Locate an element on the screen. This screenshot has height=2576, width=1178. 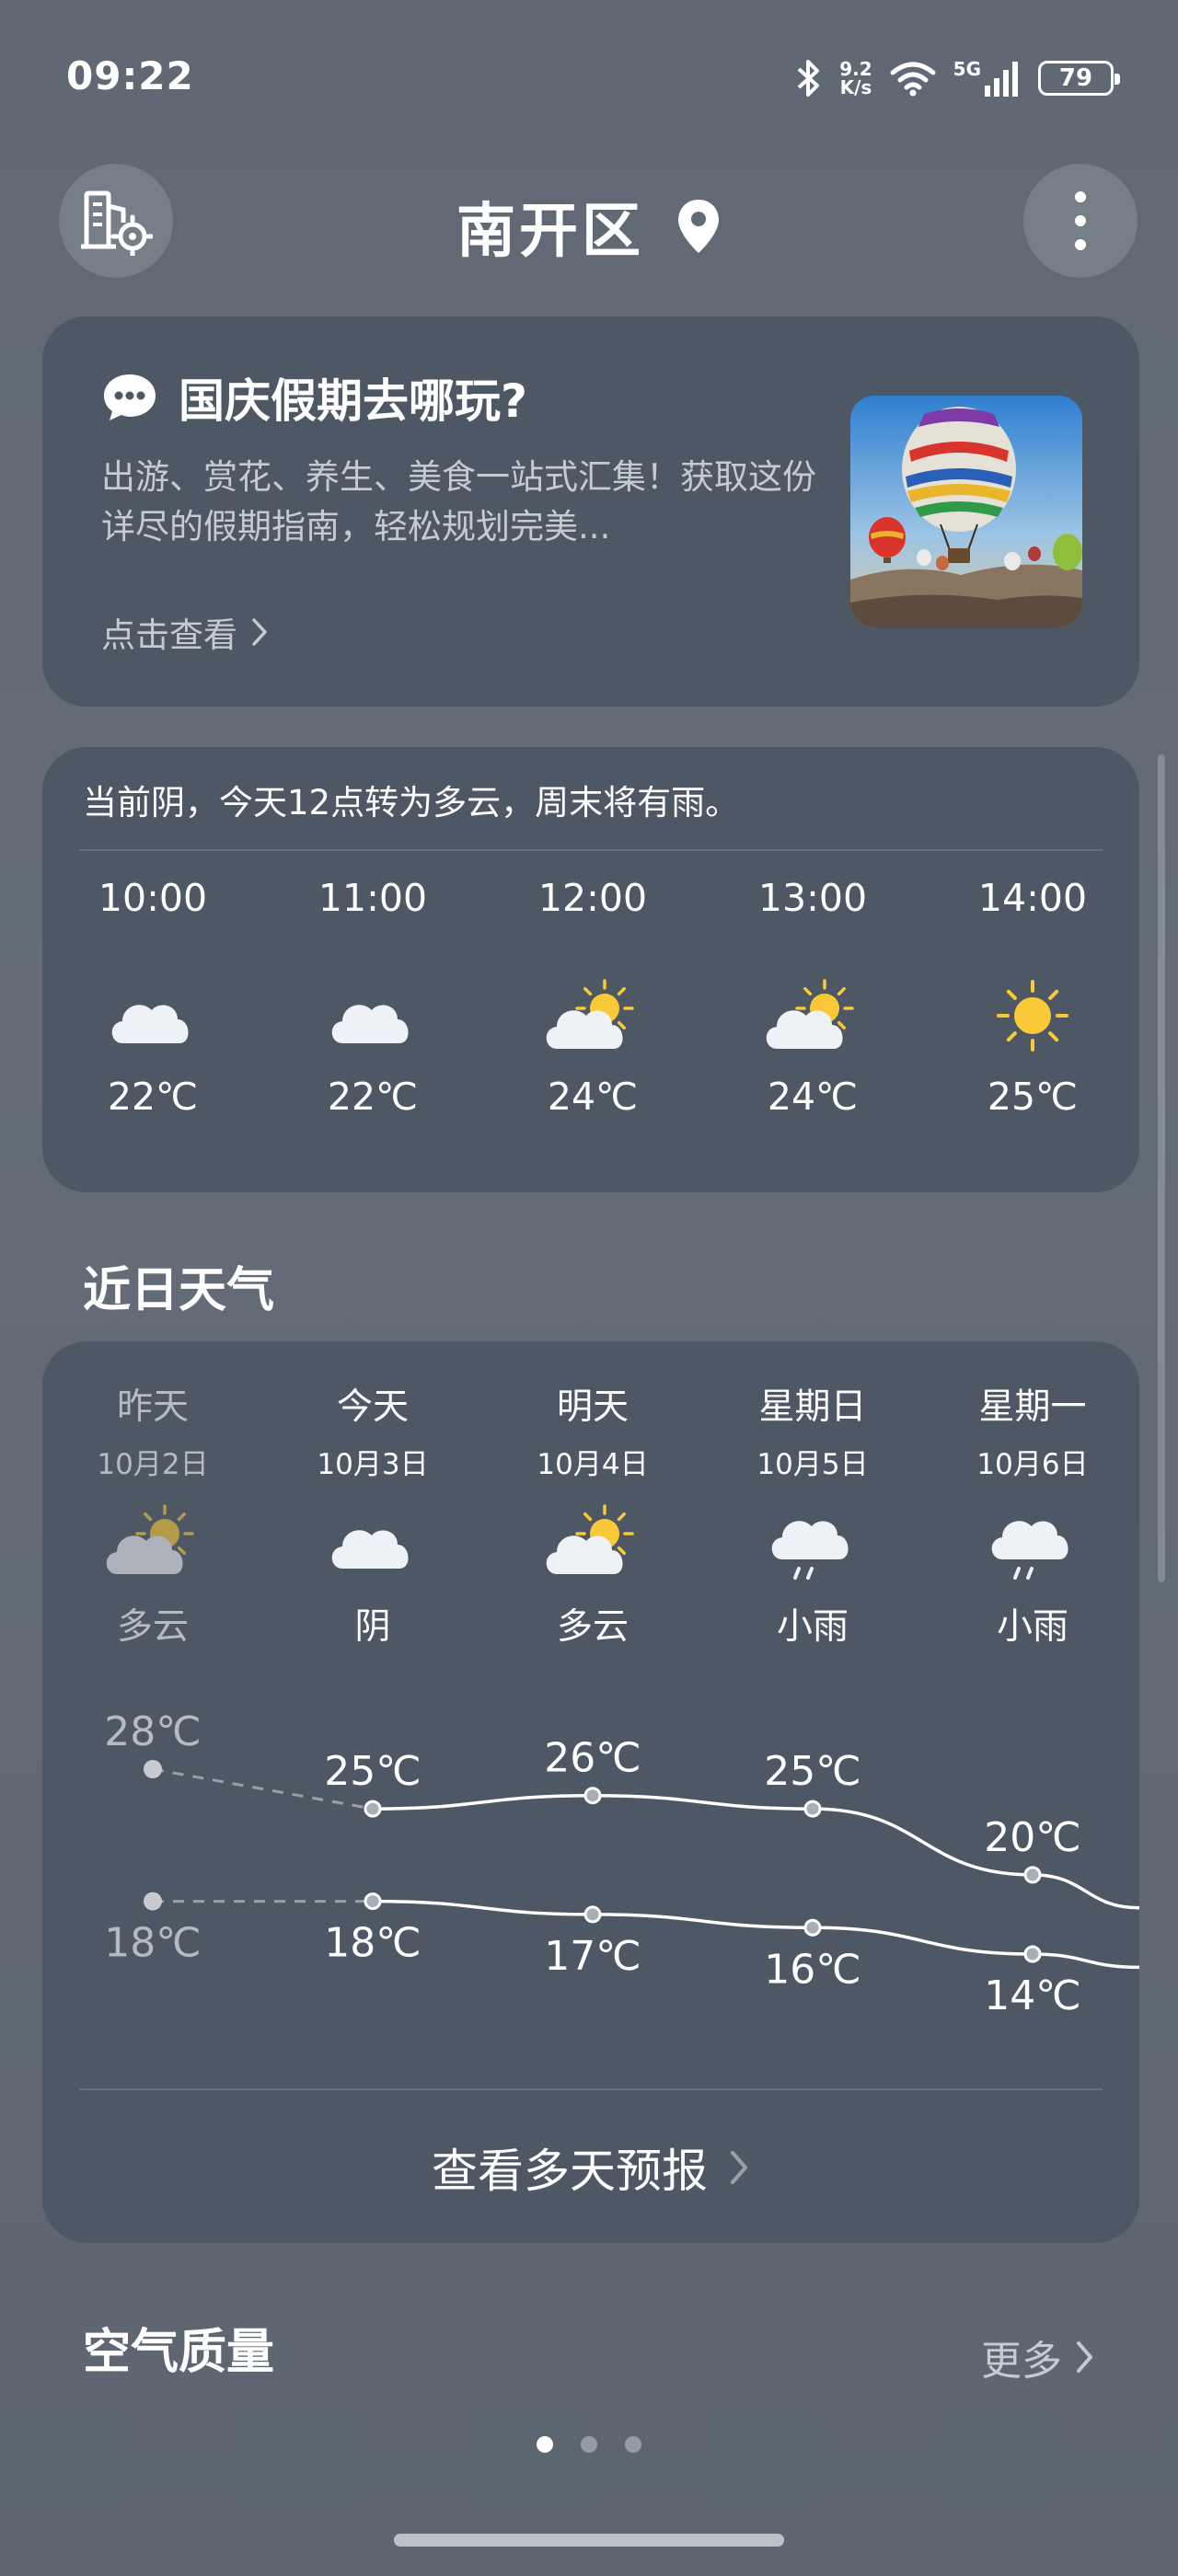
hourly-item: 12:00 24℃ is located at coordinates (593, 997).